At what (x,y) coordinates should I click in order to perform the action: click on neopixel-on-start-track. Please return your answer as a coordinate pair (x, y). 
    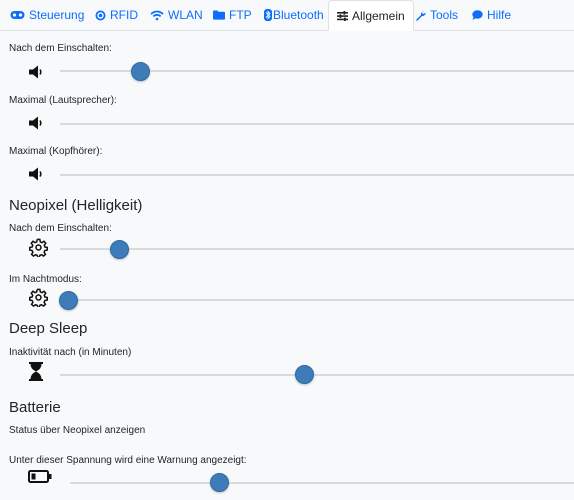
    Looking at the image, I should click on (317, 249).